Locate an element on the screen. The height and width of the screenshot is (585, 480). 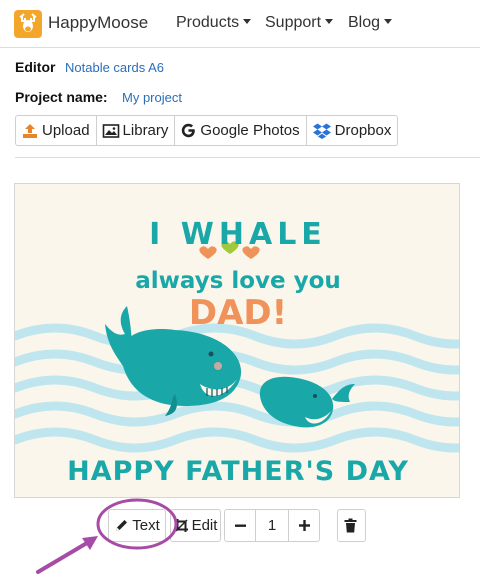
minus-icon is located at coordinates (240, 525).